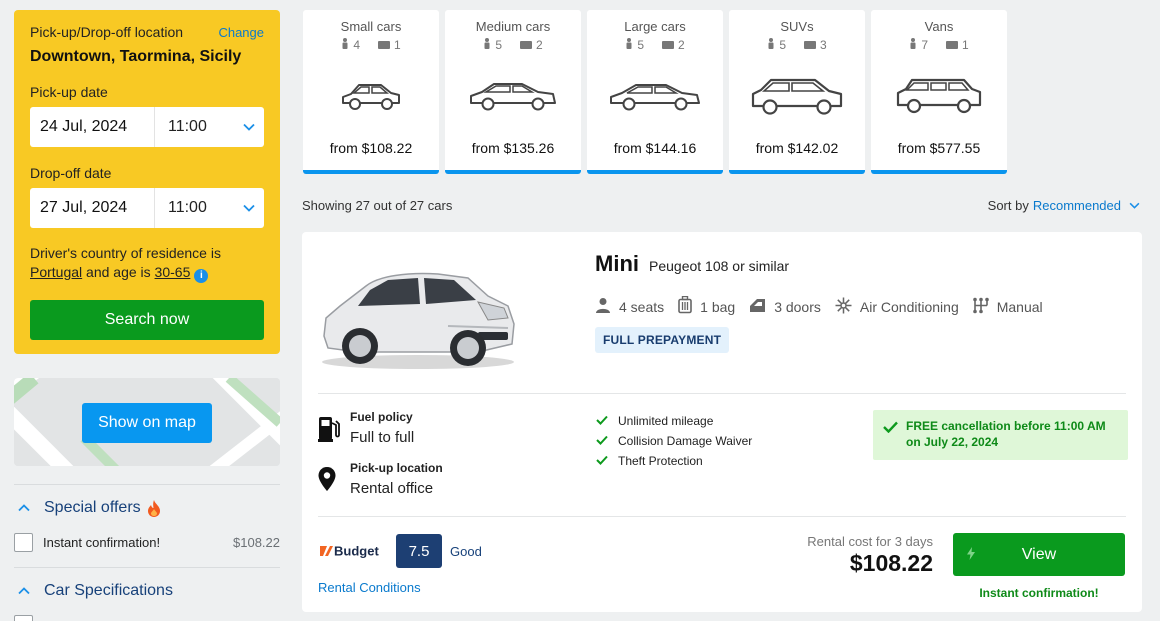 This screenshot has width=1160, height=621. What do you see at coordinates (23, 542) in the screenshot?
I see `instant-confirmation-checkbox` at bounding box center [23, 542].